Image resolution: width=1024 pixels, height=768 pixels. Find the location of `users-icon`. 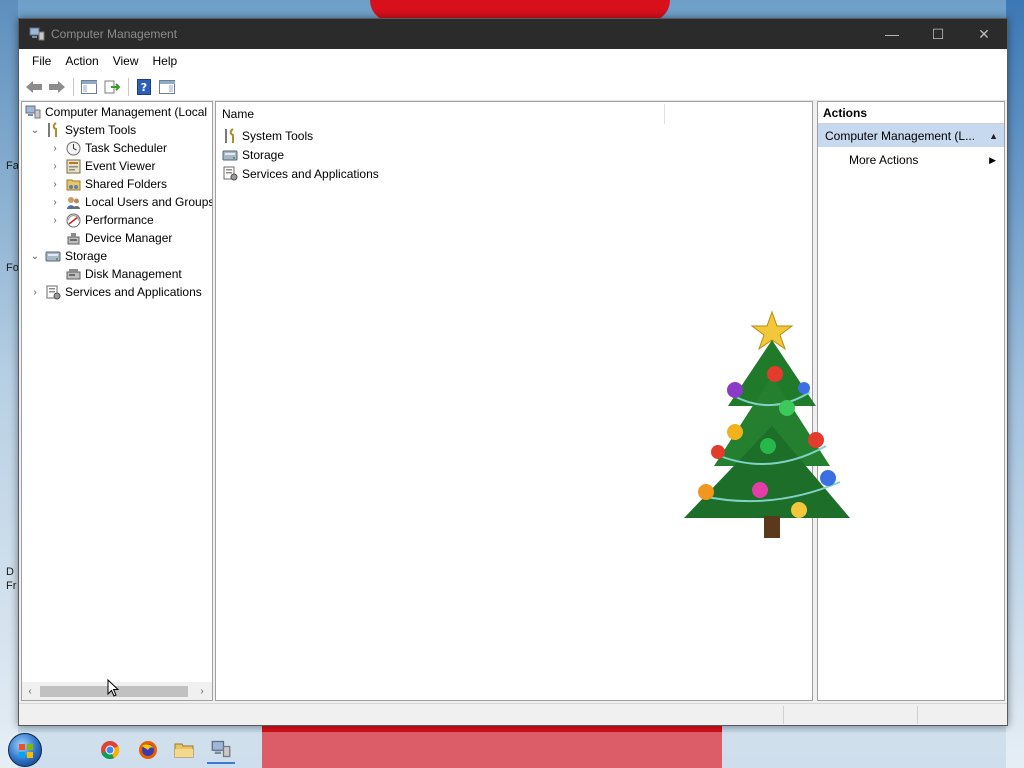

users-icon is located at coordinates (73, 202).